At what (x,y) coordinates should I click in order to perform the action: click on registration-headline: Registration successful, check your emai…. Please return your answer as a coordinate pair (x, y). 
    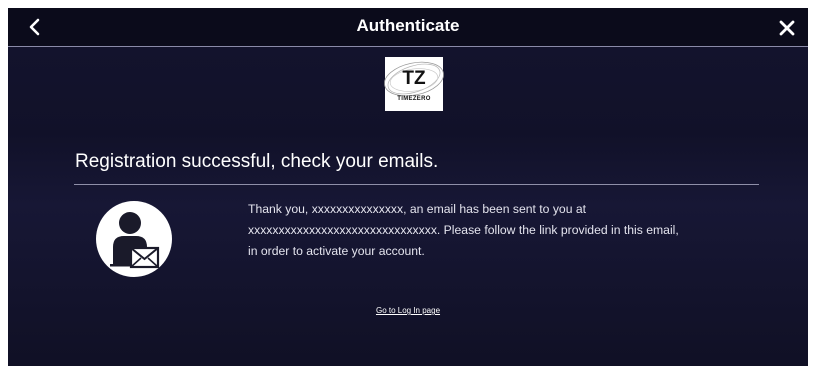
    Looking at the image, I should click on (257, 161).